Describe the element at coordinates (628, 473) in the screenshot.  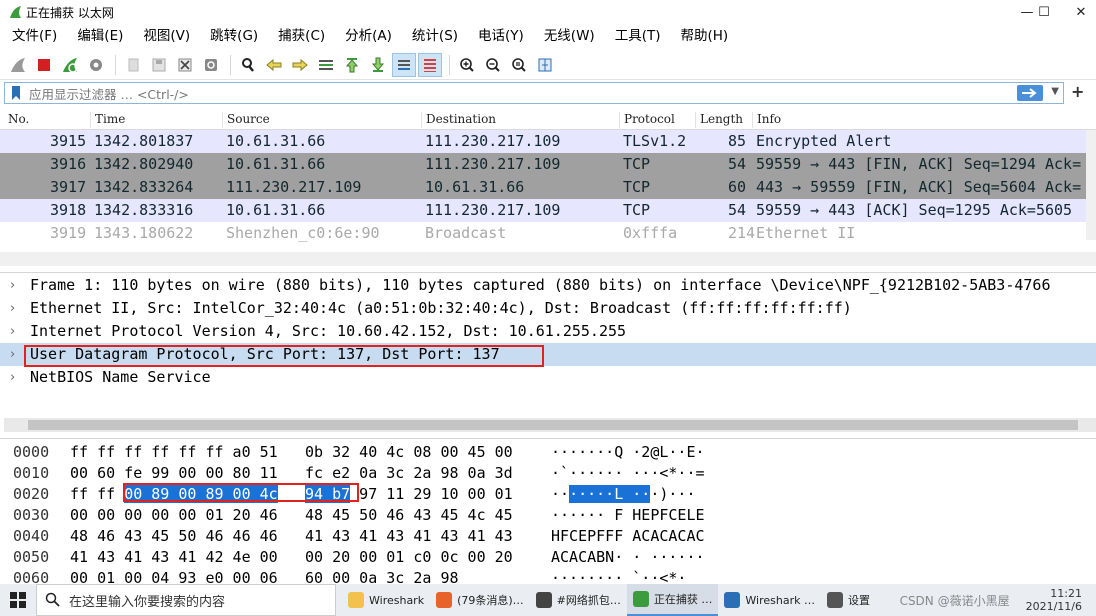
I see `hex-ascii: ·`······ ···<*··=` at that location.